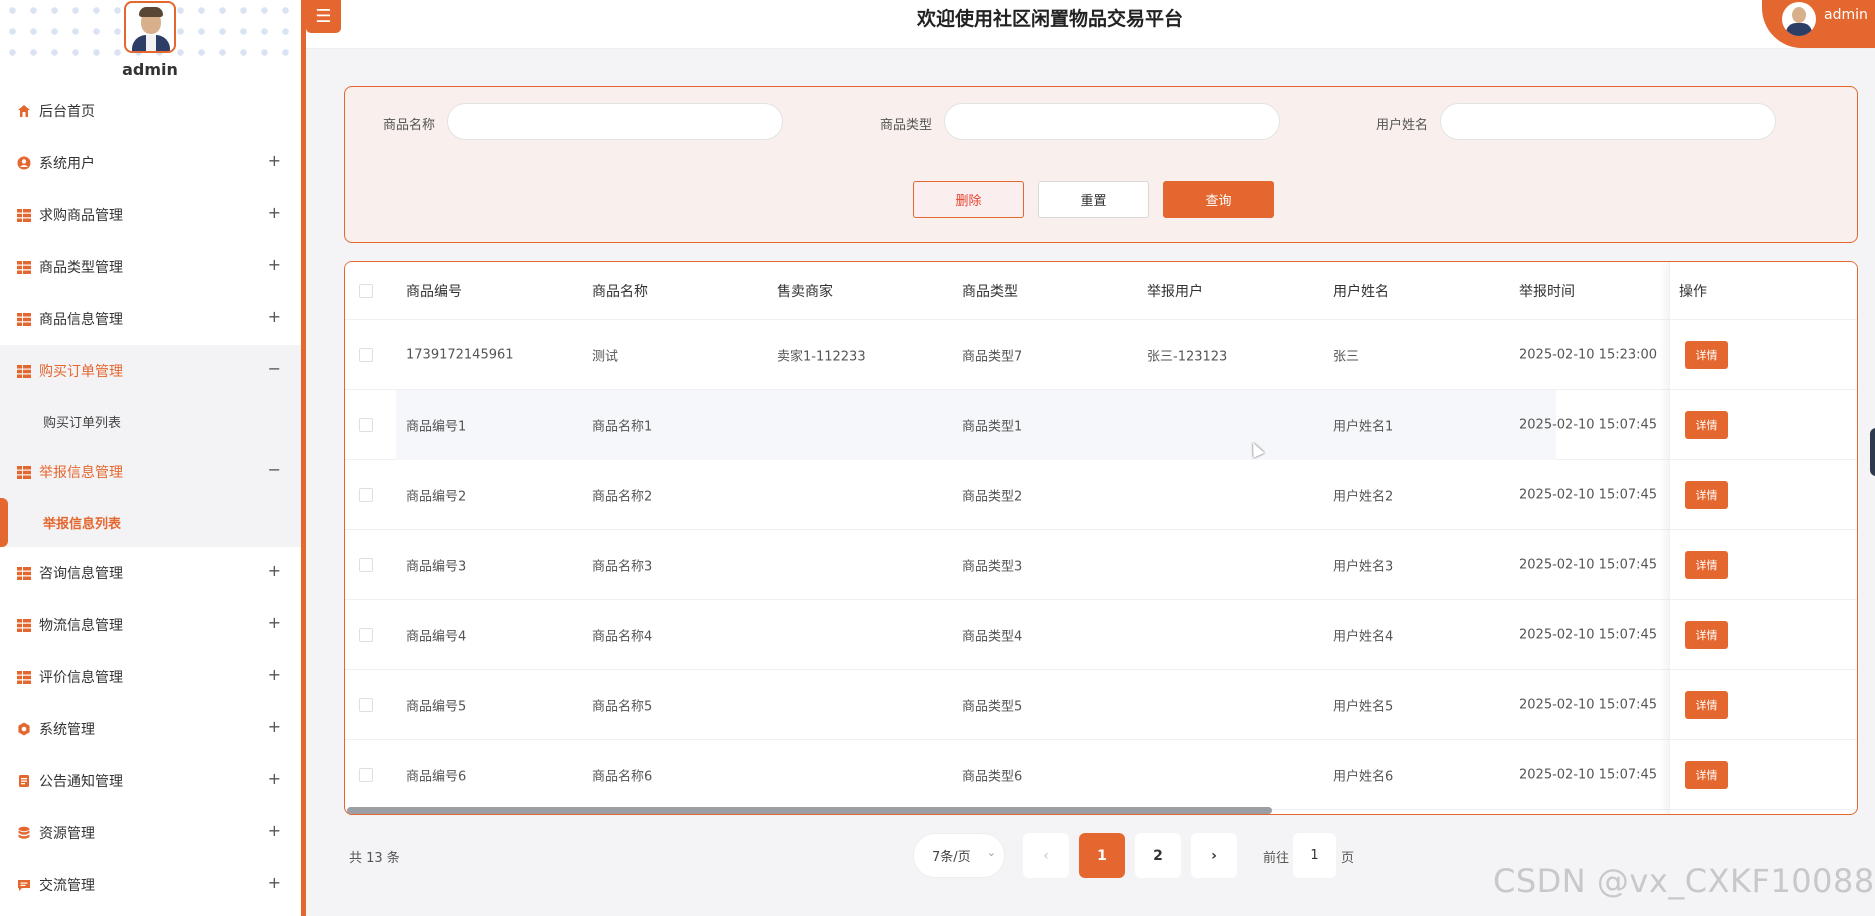 The height and width of the screenshot is (916, 1875). I want to click on sidebar-item-13: 交流管理 +, so click(150, 885).